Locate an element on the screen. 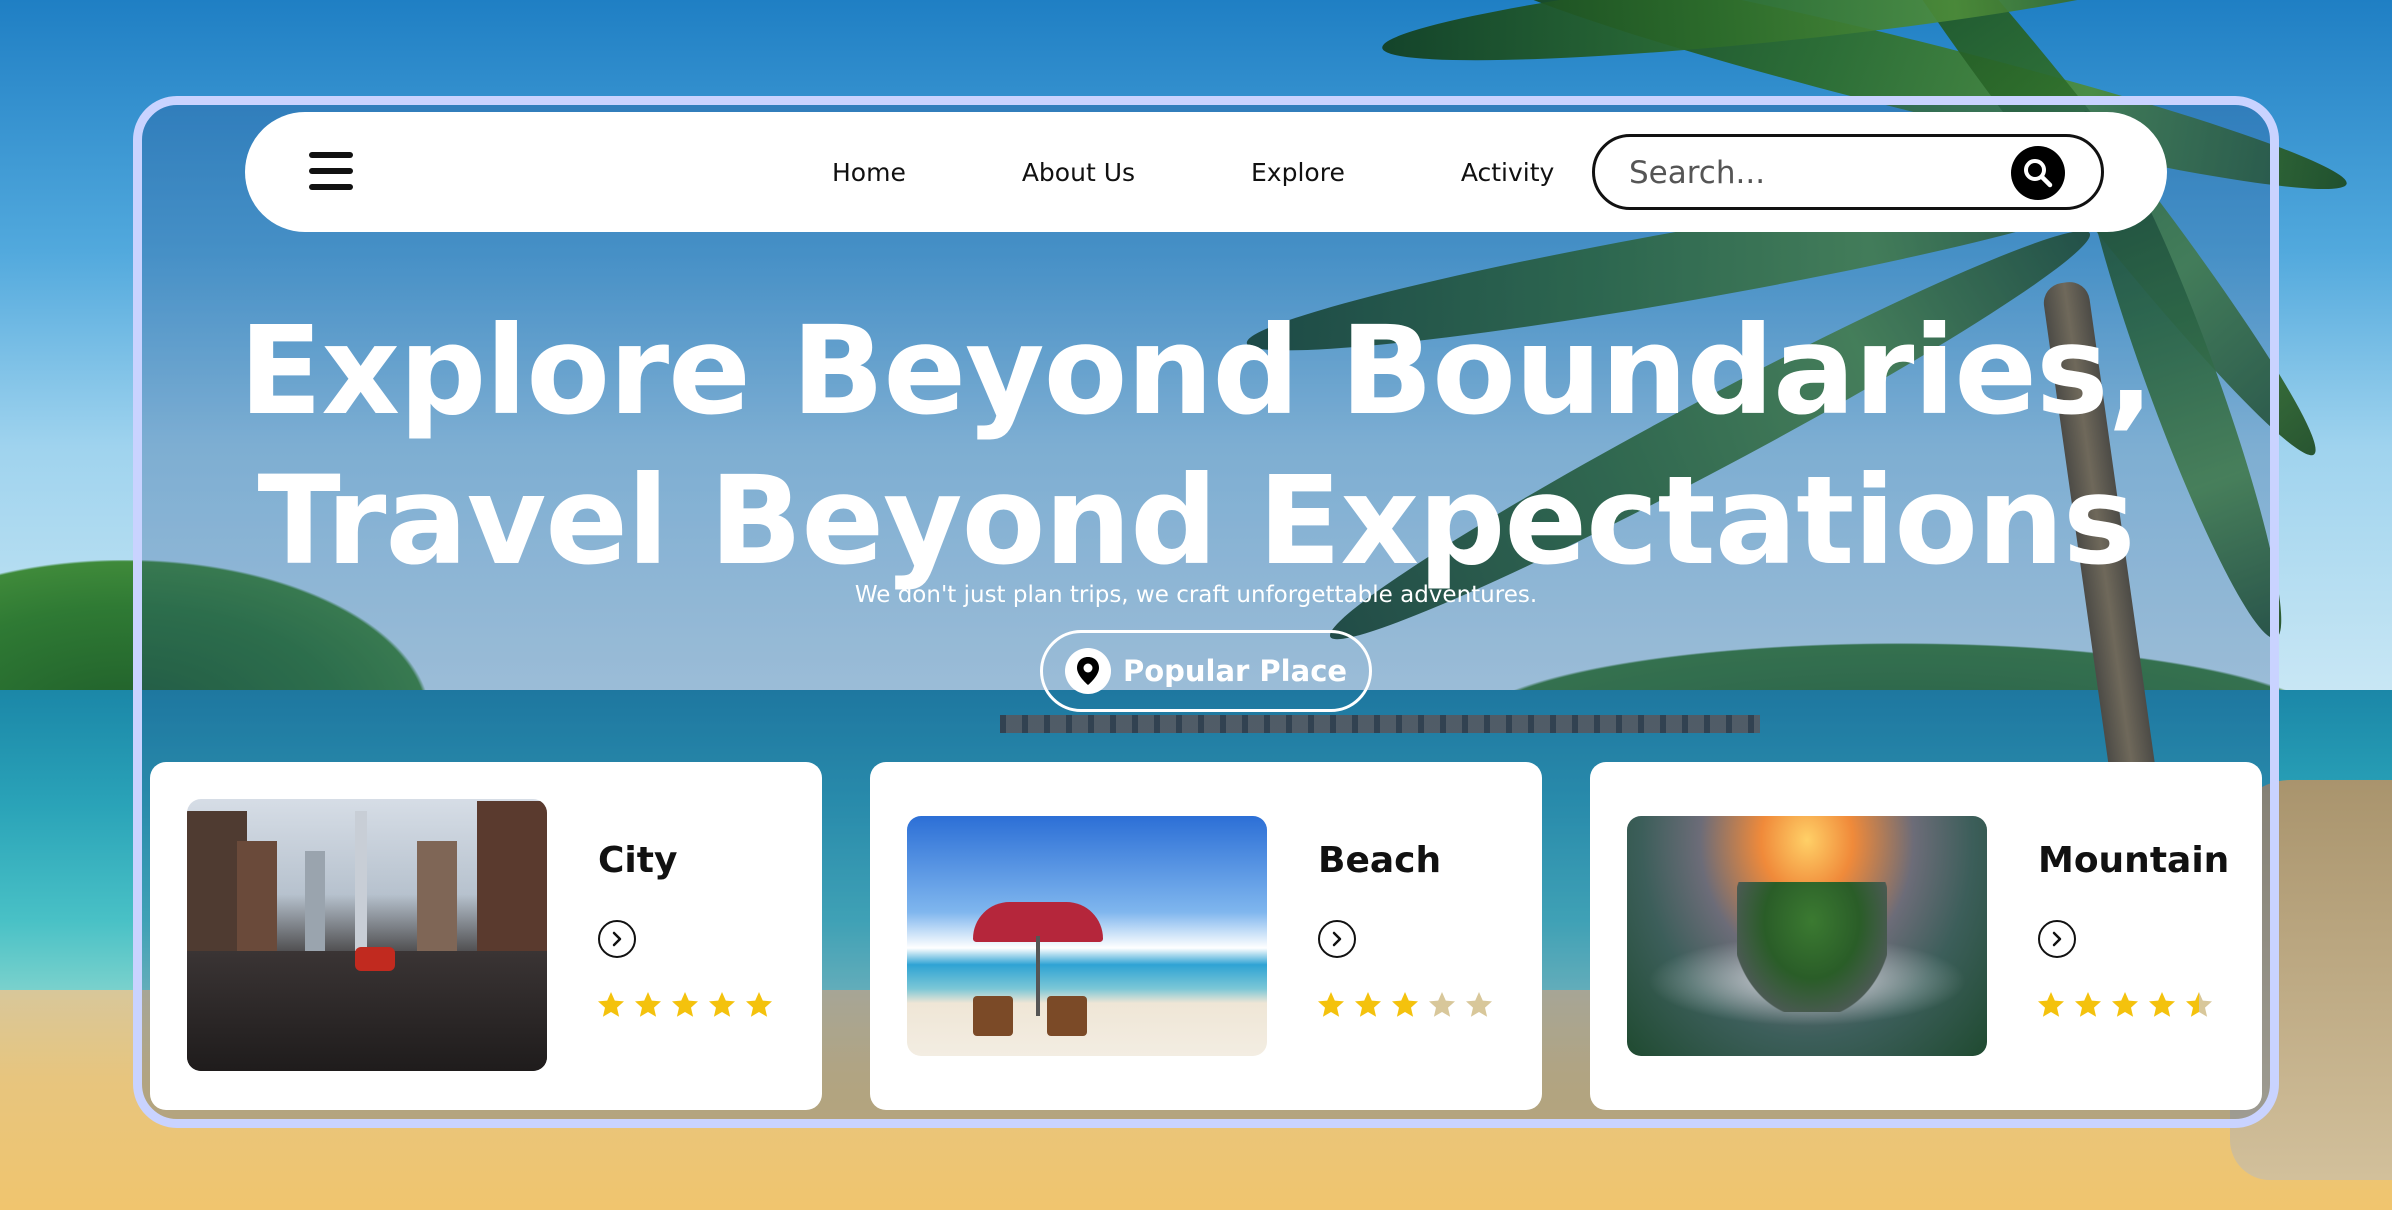  nav-link-explore: Explore is located at coordinates (1298, 172).